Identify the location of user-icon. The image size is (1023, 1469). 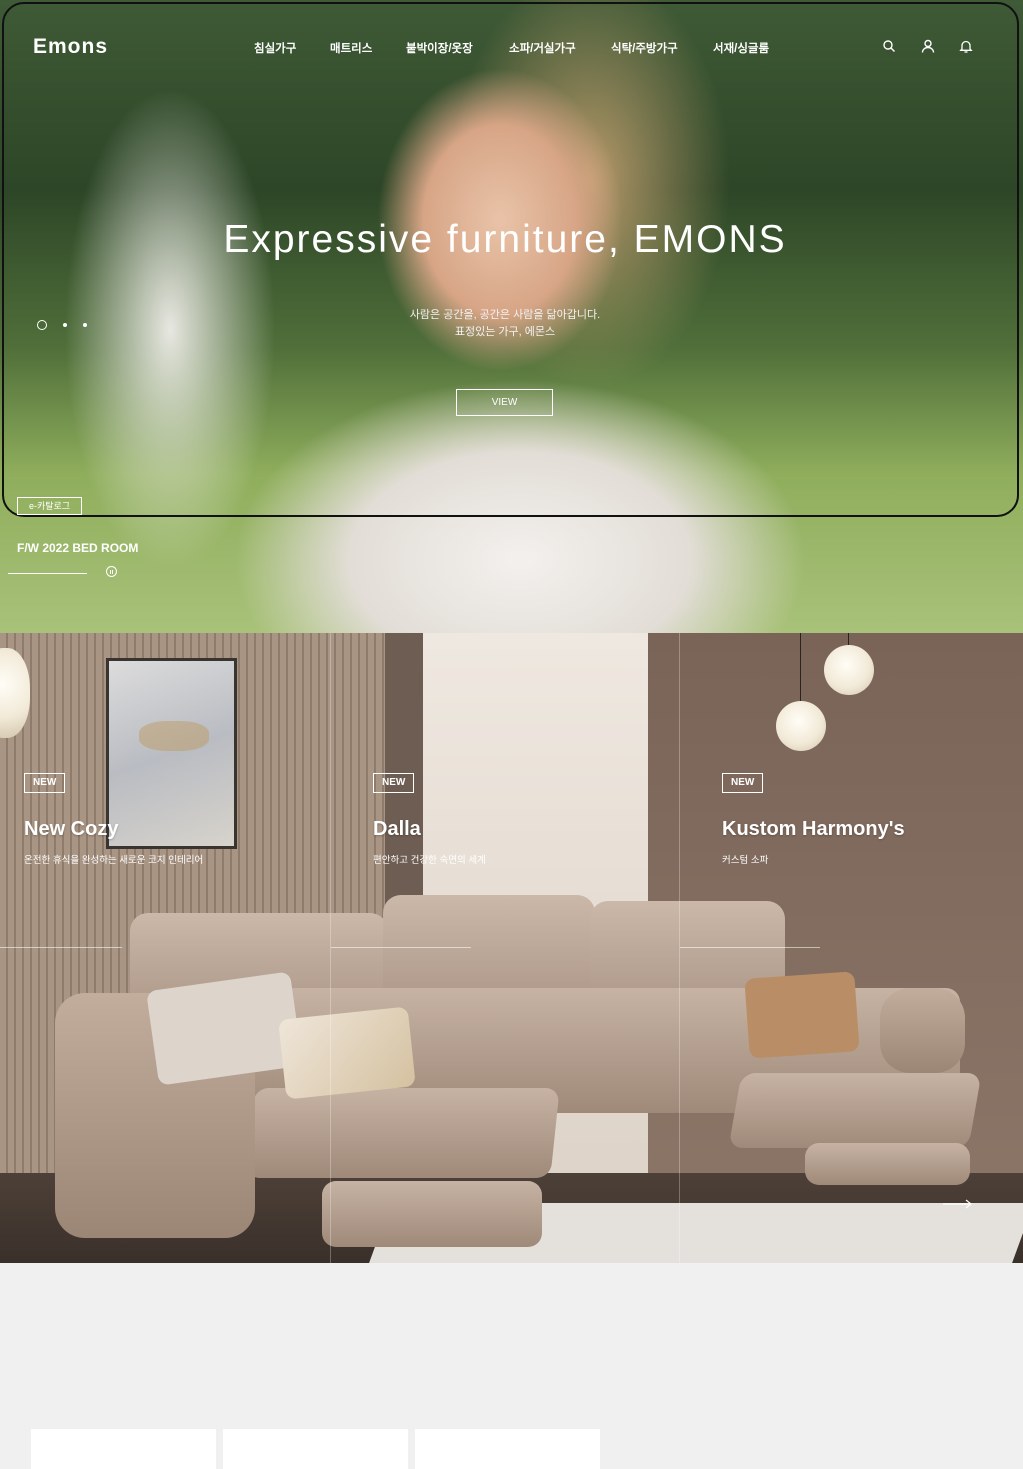
(928, 46).